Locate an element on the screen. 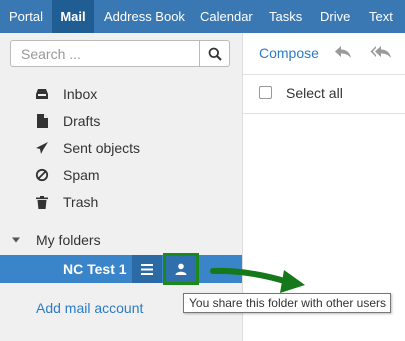  compose-button: Compose is located at coordinates (289, 53).